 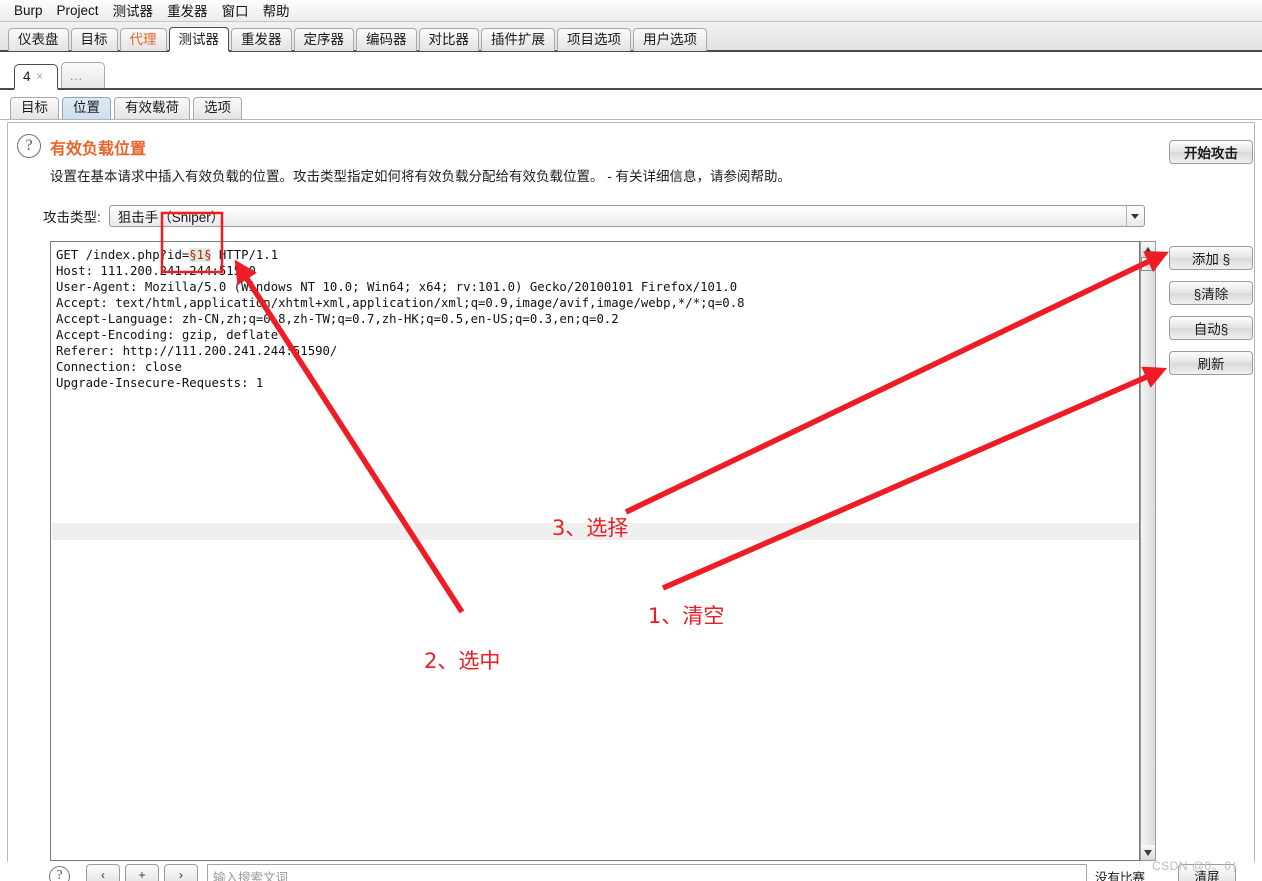 I want to click on request-line-1-post: HTTP/1.1, so click(x=245, y=255).